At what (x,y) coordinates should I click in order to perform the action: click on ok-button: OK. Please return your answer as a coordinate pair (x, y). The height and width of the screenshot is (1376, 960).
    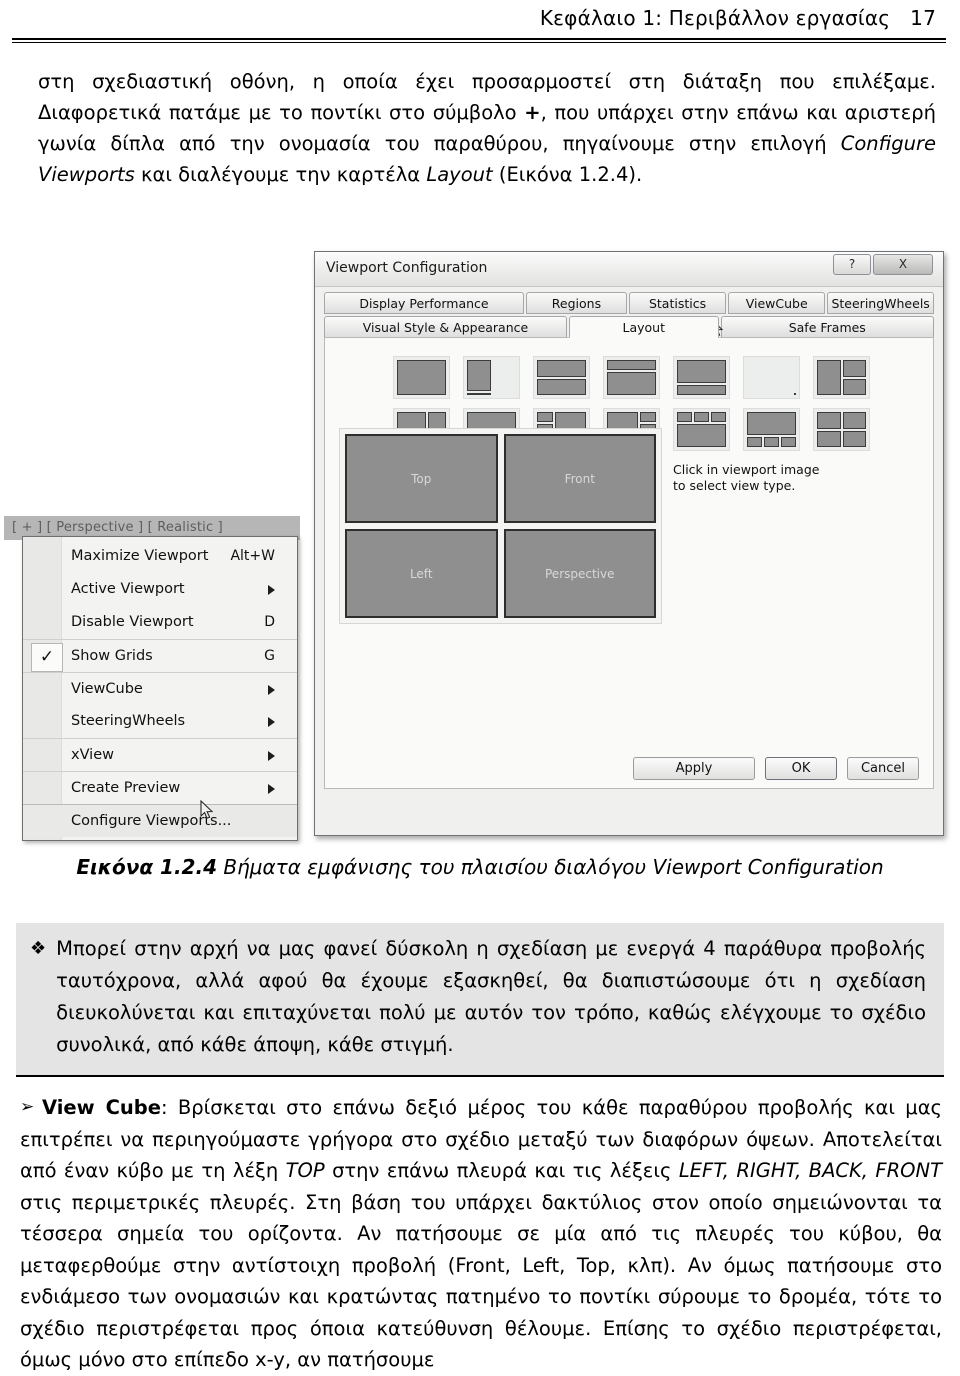
    Looking at the image, I should click on (801, 768).